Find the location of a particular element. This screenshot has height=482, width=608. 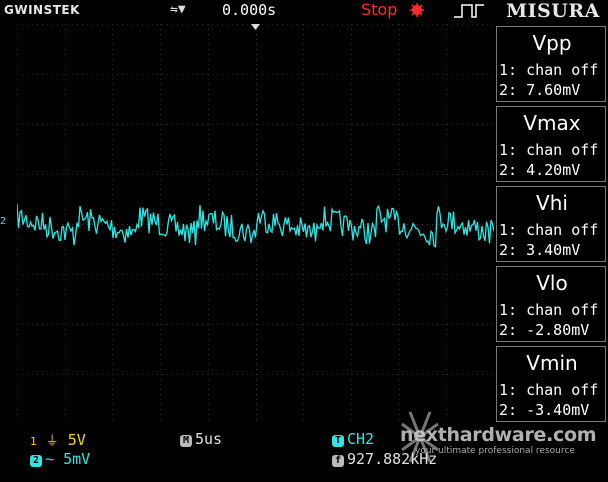

run-status-label: Stop is located at coordinates (379, 9).